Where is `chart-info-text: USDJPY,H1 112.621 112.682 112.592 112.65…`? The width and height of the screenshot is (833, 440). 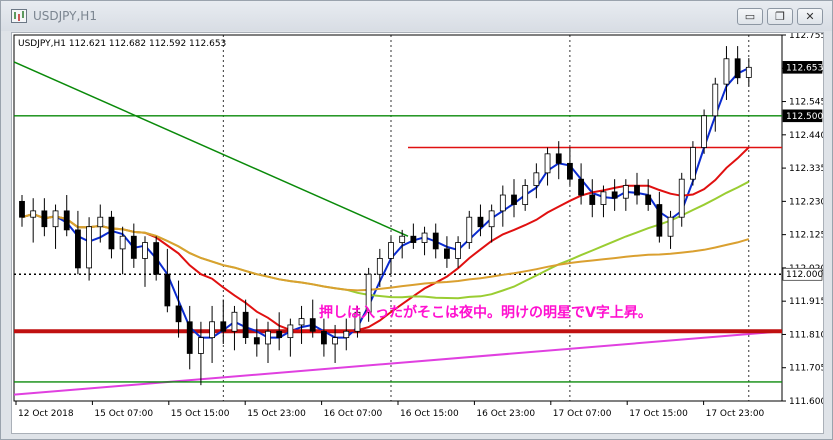
chart-info-text: USDJPY,H1 112.621 112.682 112.592 112.65… is located at coordinates (122, 44).